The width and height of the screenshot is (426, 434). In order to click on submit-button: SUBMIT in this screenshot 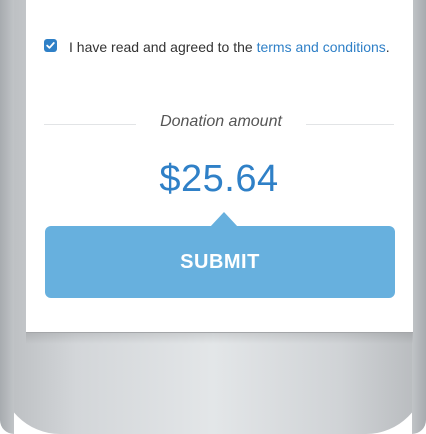, I will do `click(220, 262)`.